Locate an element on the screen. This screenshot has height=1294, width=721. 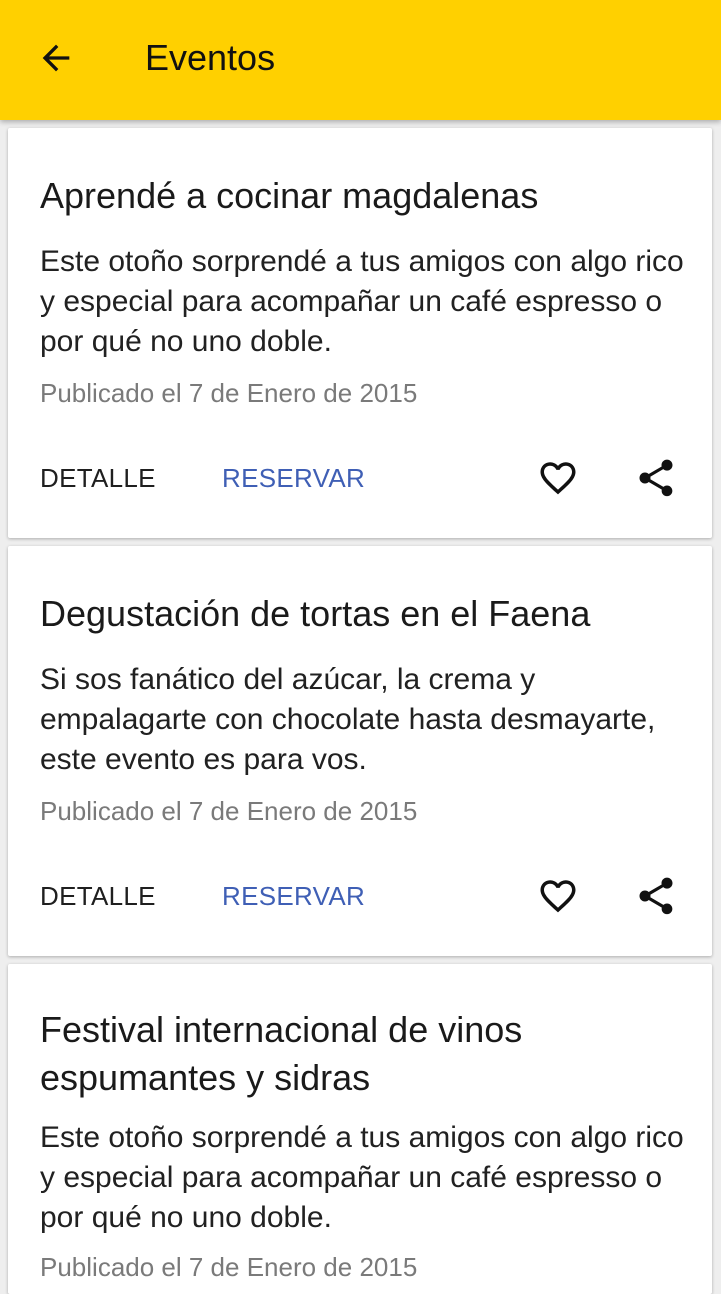
app-bar: Eventos is located at coordinates (360, 60).